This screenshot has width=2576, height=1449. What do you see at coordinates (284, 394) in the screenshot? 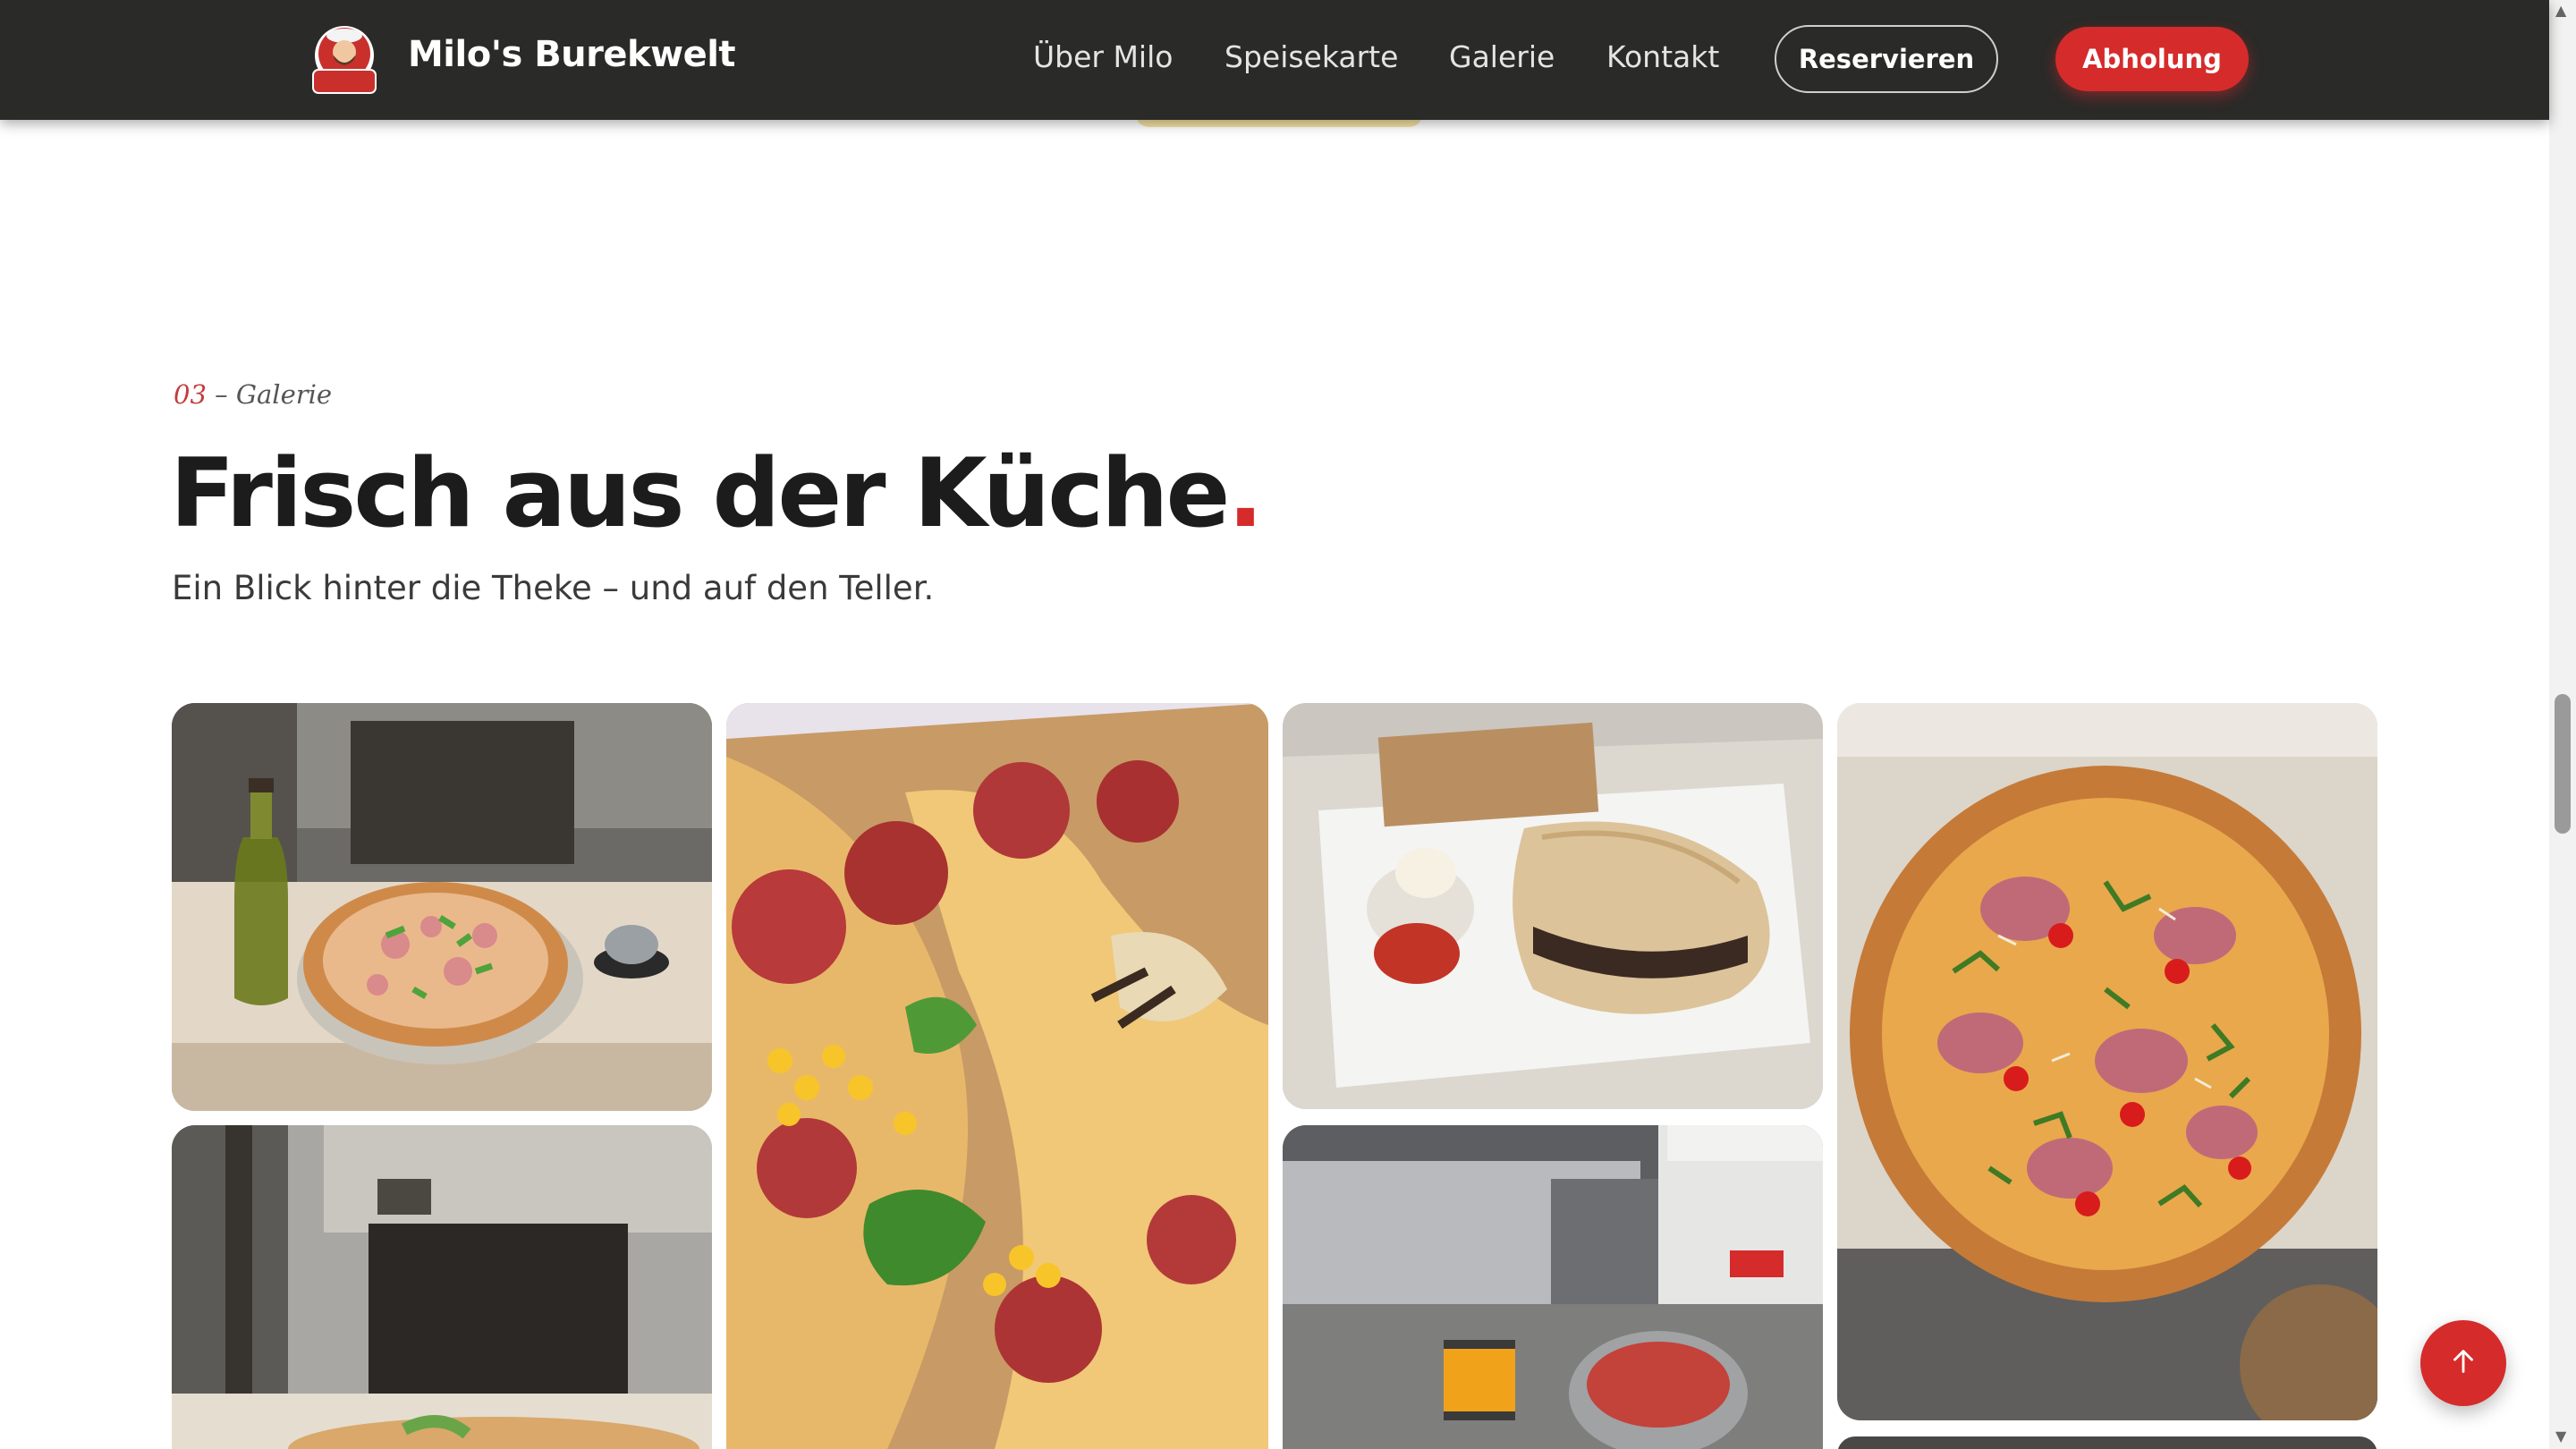
I see `section-label: Galerie` at bounding box center [284, 394].